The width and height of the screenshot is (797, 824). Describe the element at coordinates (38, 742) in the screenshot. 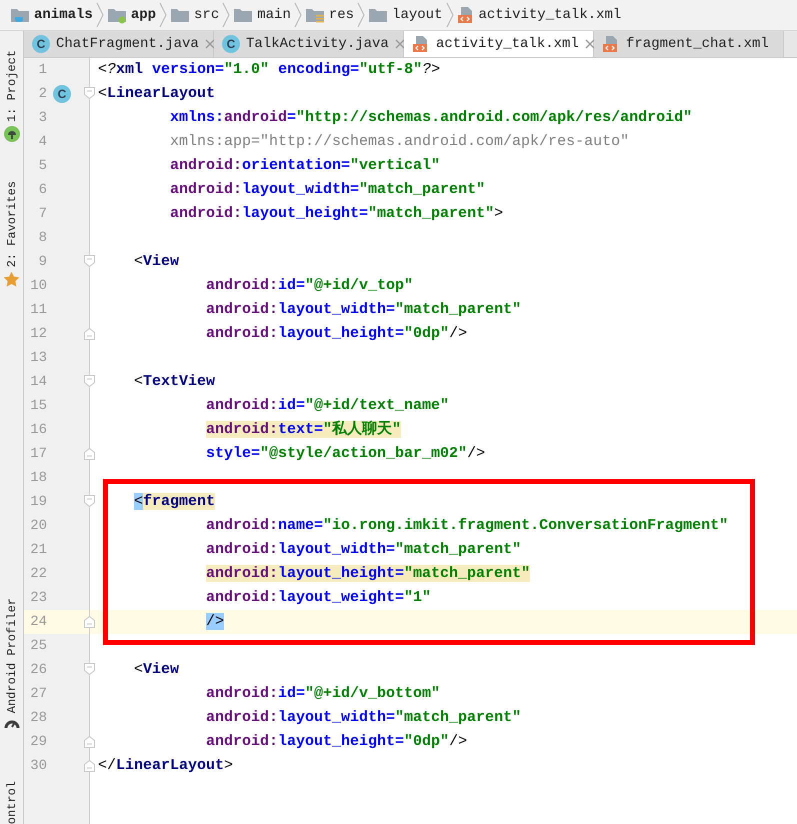

I see `line-number: 29` at that location.